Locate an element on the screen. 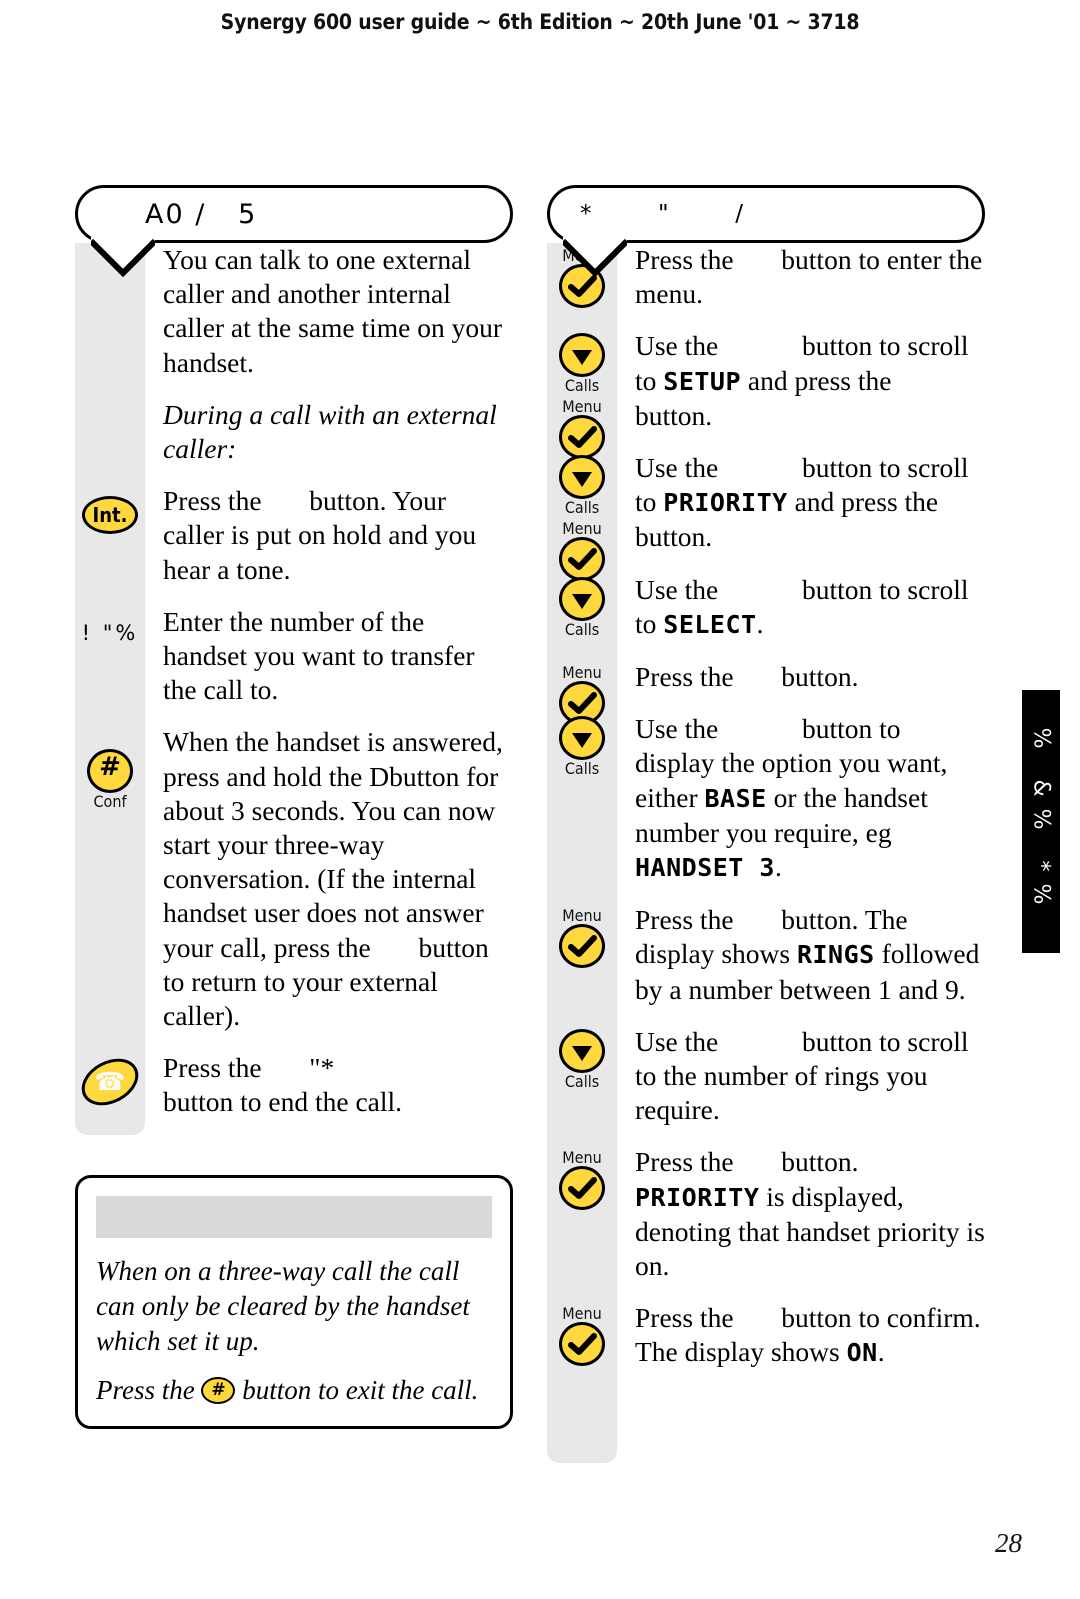 Image resolution: width=1080 pixels, height=1599 pixels. left-callout-heading: A0 / 5 is located at coordinates (294, 214).